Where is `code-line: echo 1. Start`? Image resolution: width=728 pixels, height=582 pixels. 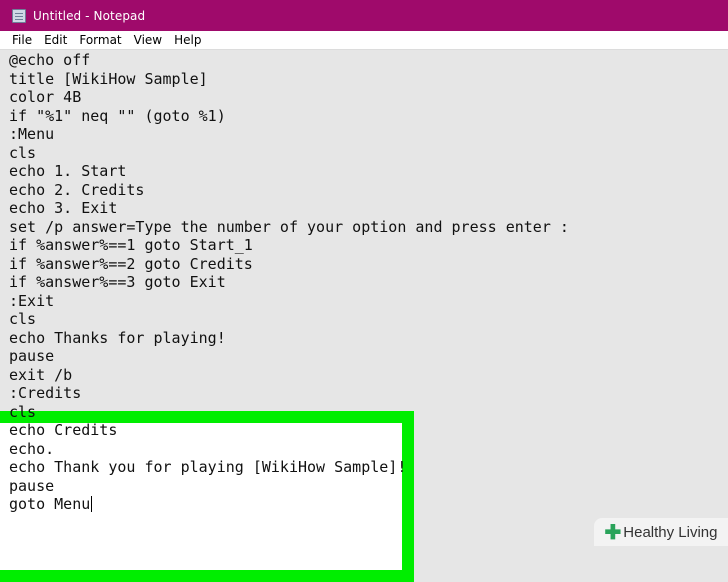 code-line: echo 1. Start is located at coordinates (68, 171).